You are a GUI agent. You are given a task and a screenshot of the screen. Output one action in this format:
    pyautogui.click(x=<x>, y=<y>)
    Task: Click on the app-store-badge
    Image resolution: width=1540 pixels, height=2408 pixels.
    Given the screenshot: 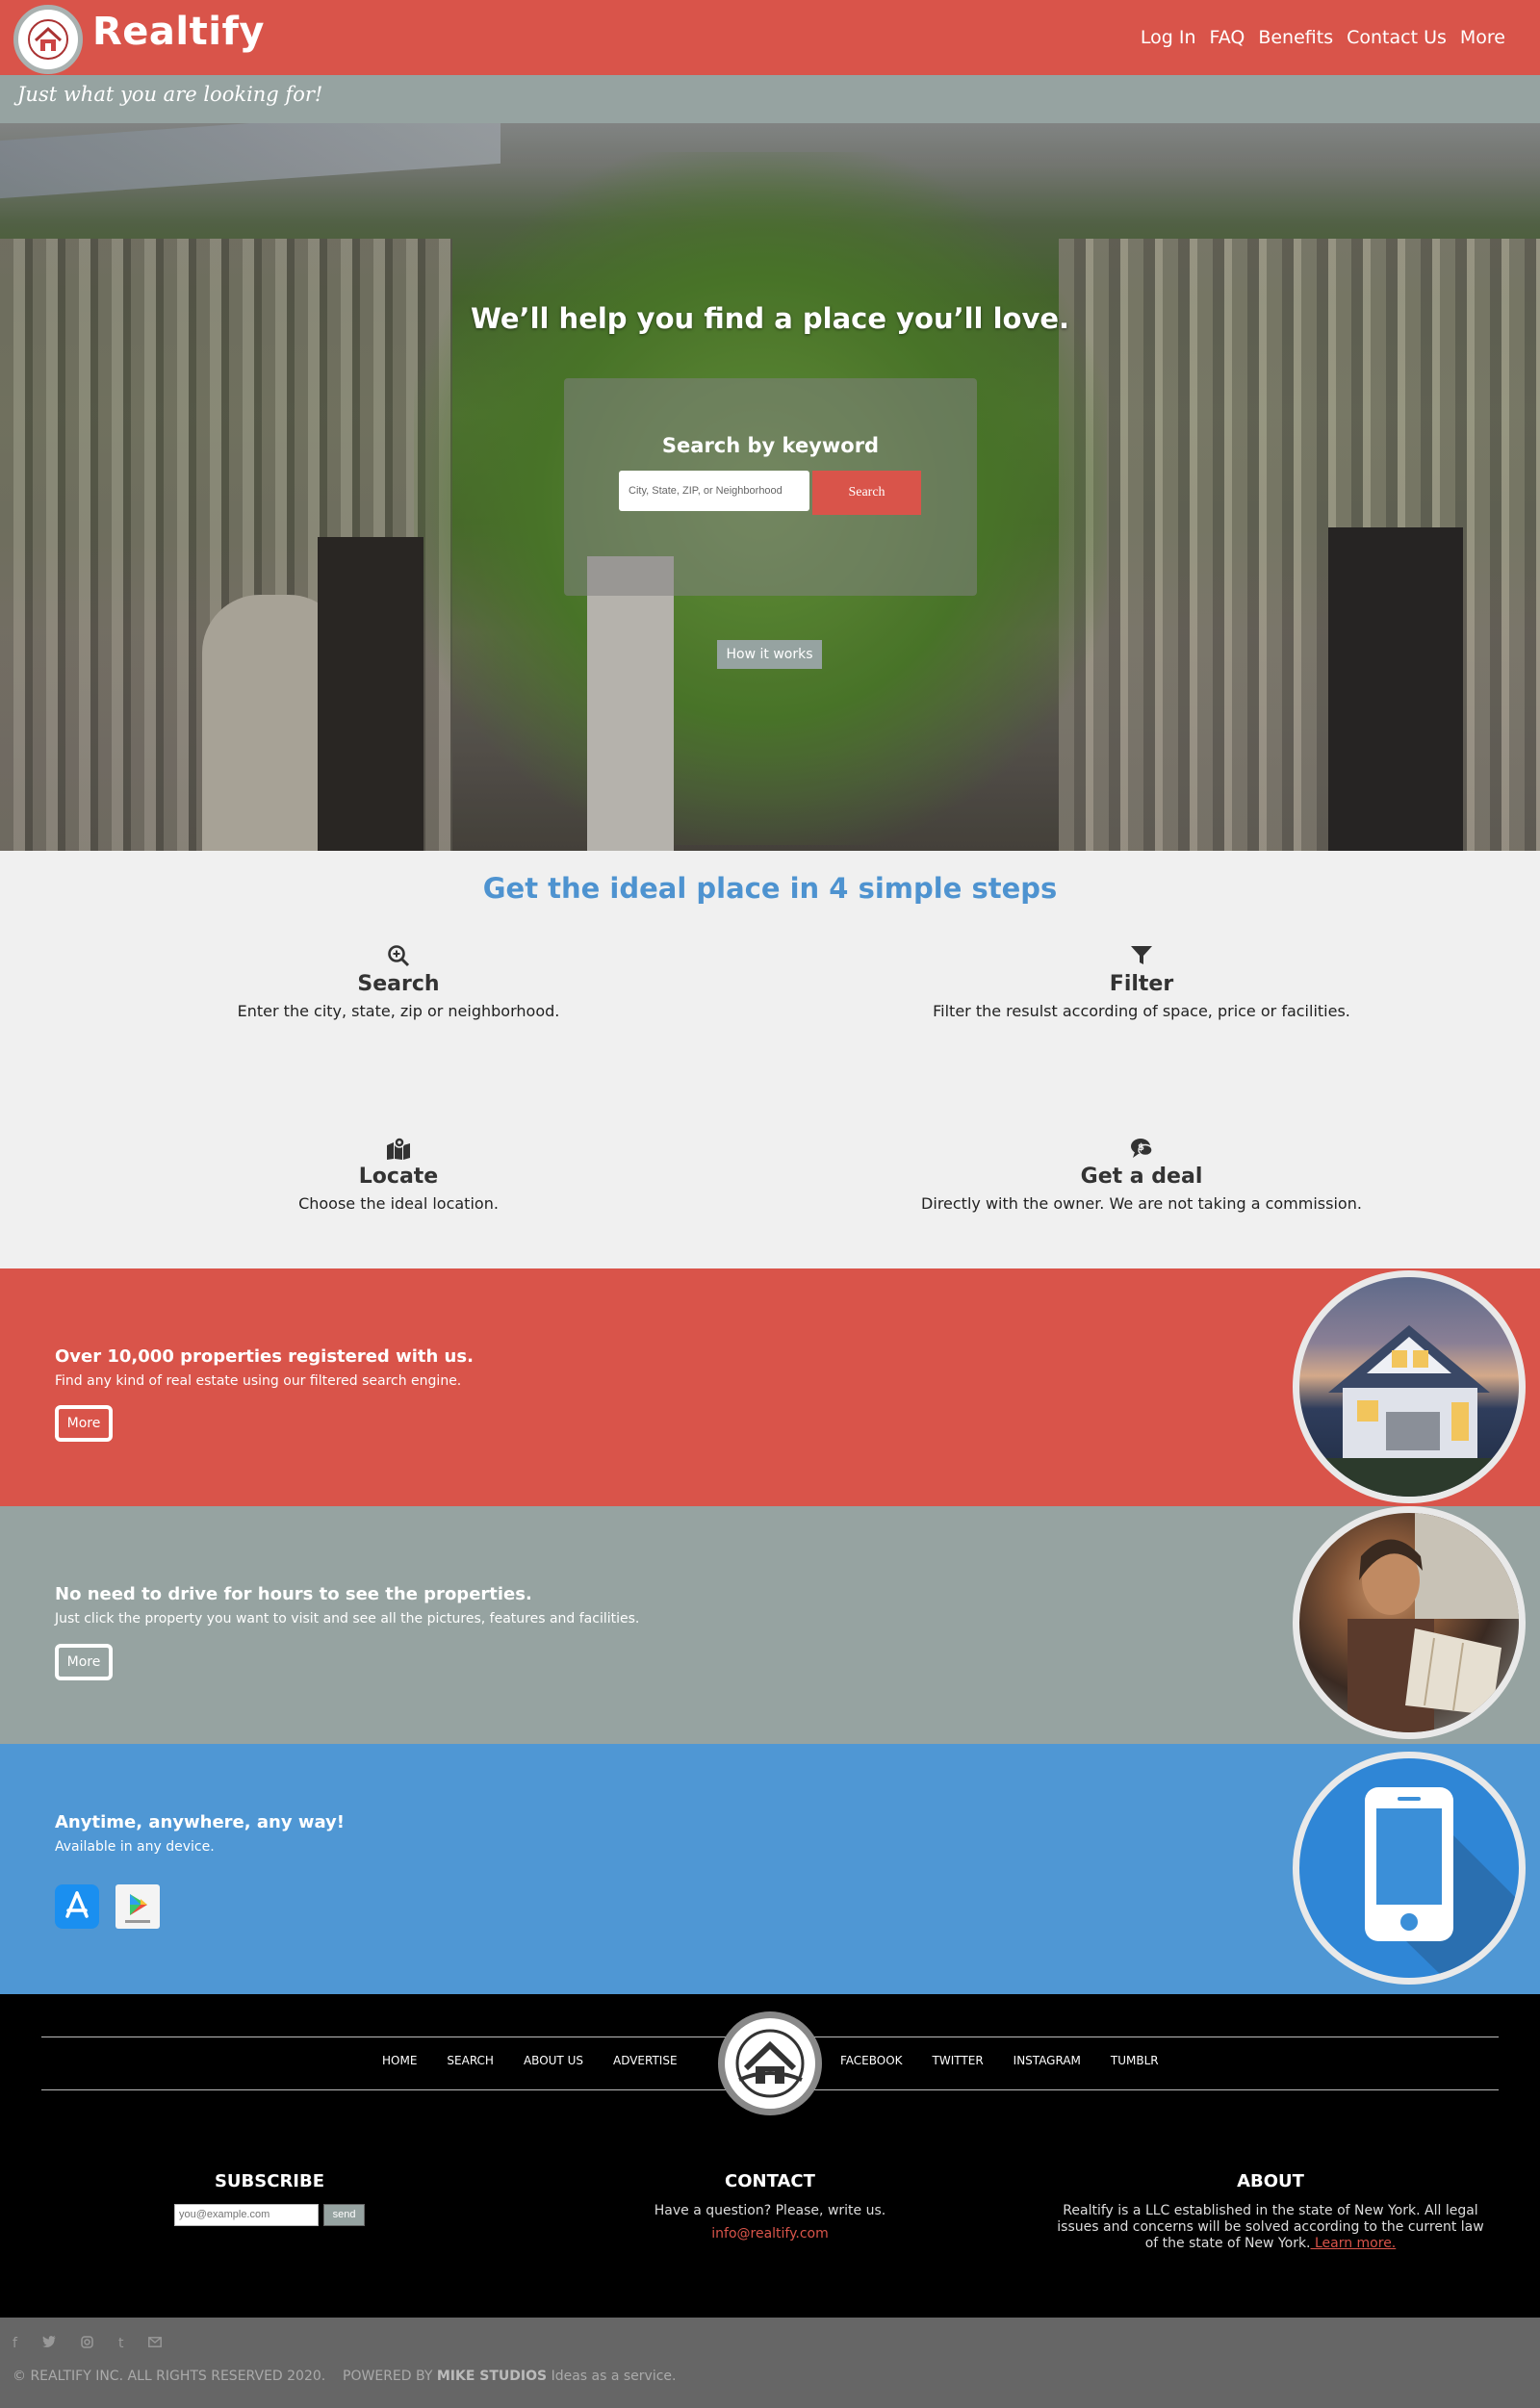 What is the action you would take?
    pyautogui.click(x=77, y=1906)
    